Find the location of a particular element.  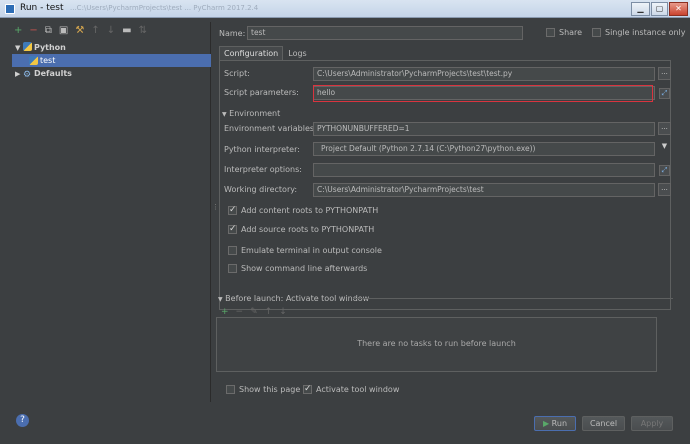

share-checkbox: Share is located at coordinates (564, 32).